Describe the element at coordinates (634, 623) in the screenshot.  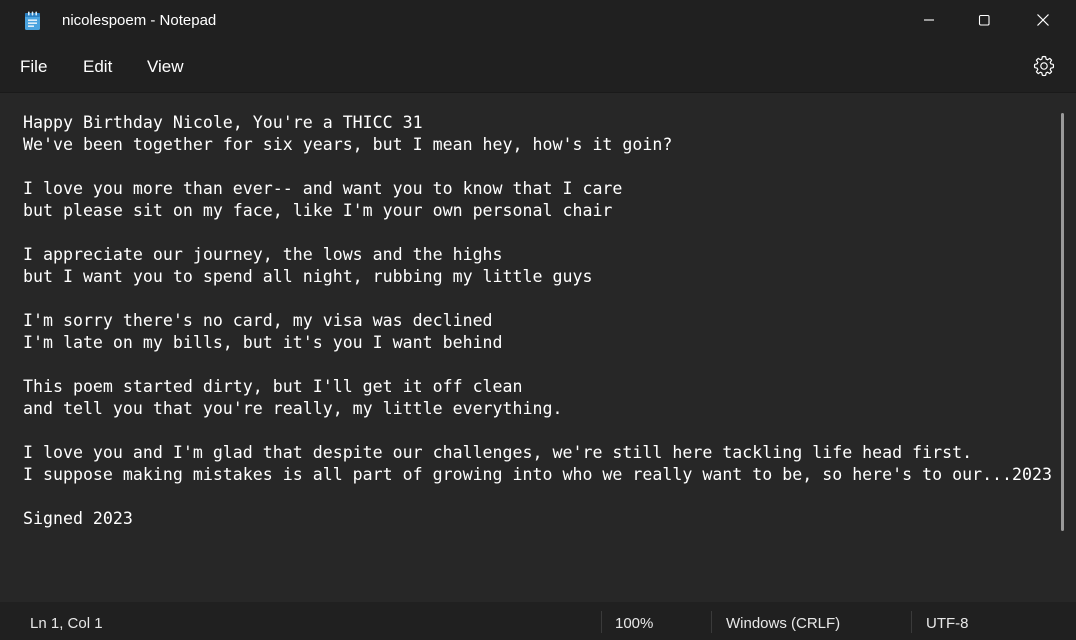
I see `zoom-level: 100%` at that location.